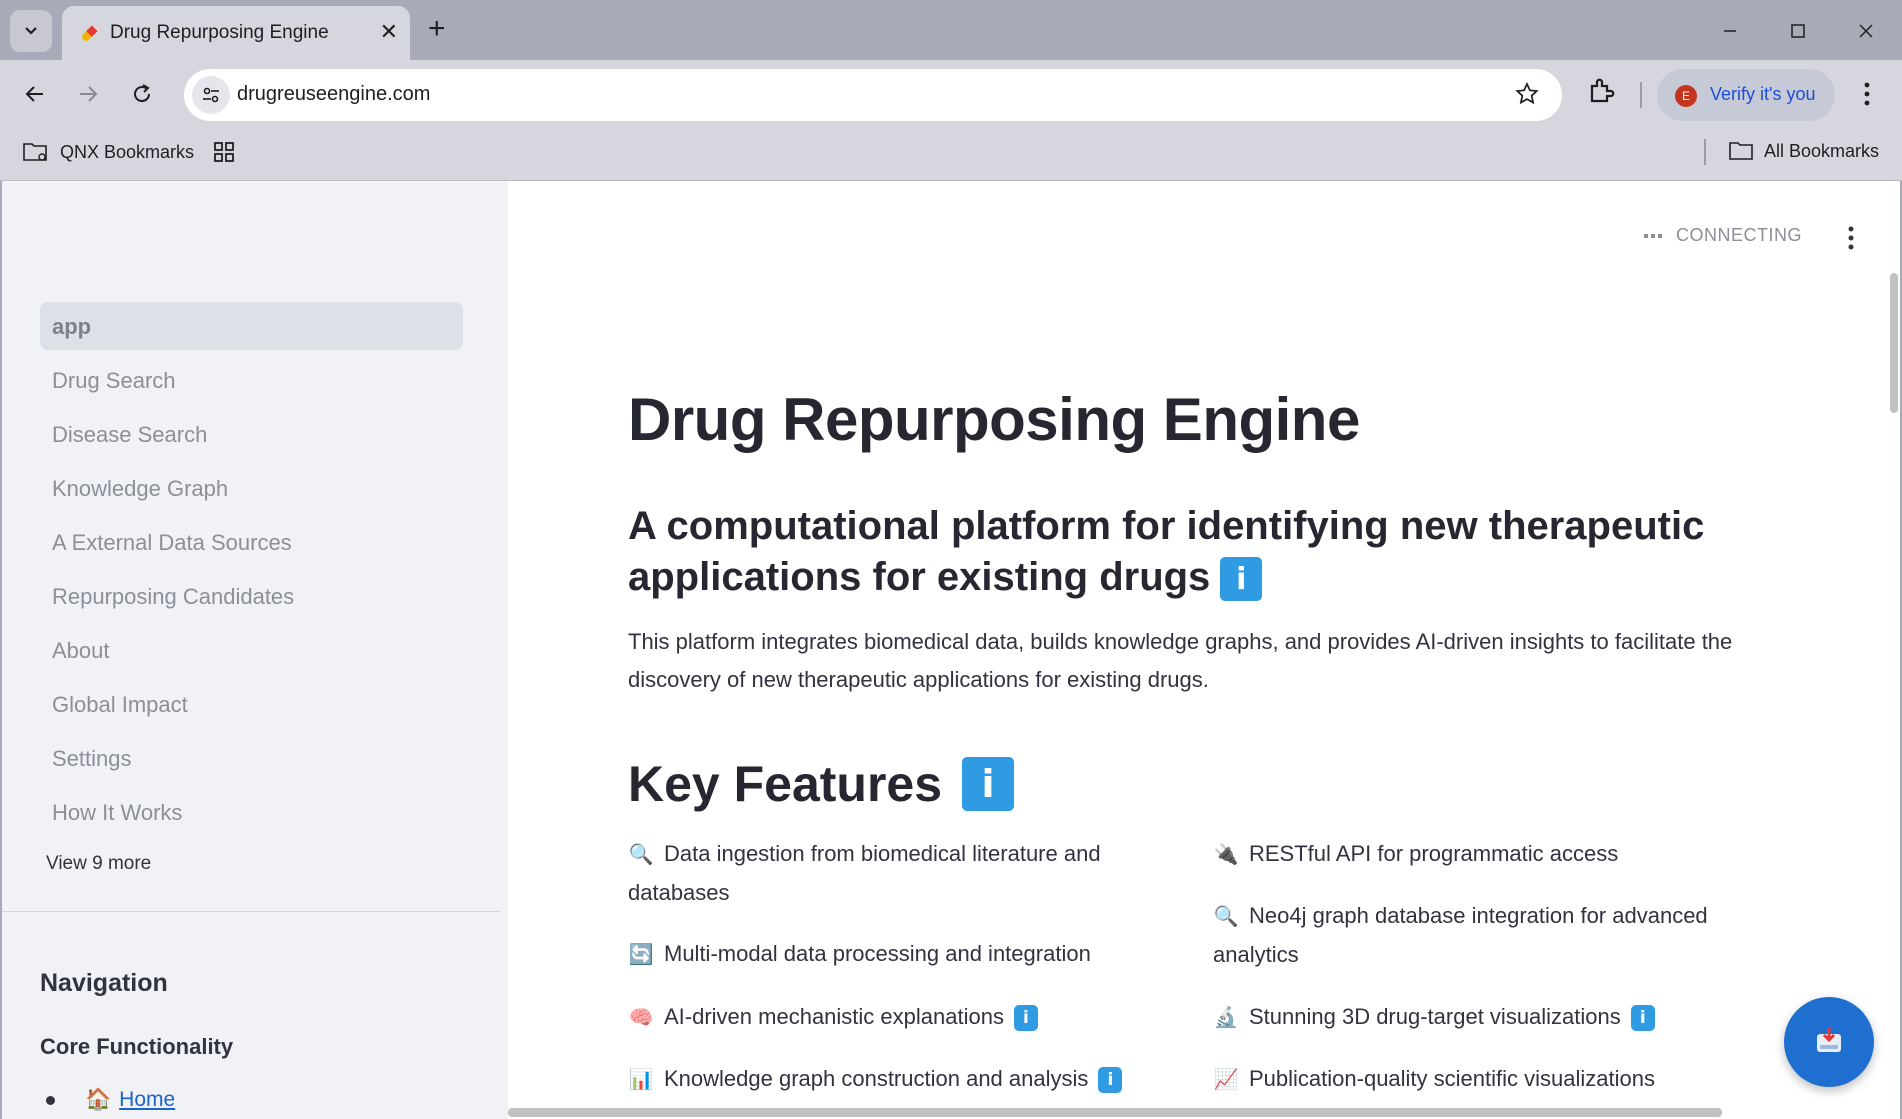 The image size is (1902, 1119). I want to click on sidebar-item-global-impact: Global Impact, so click(251, 704).